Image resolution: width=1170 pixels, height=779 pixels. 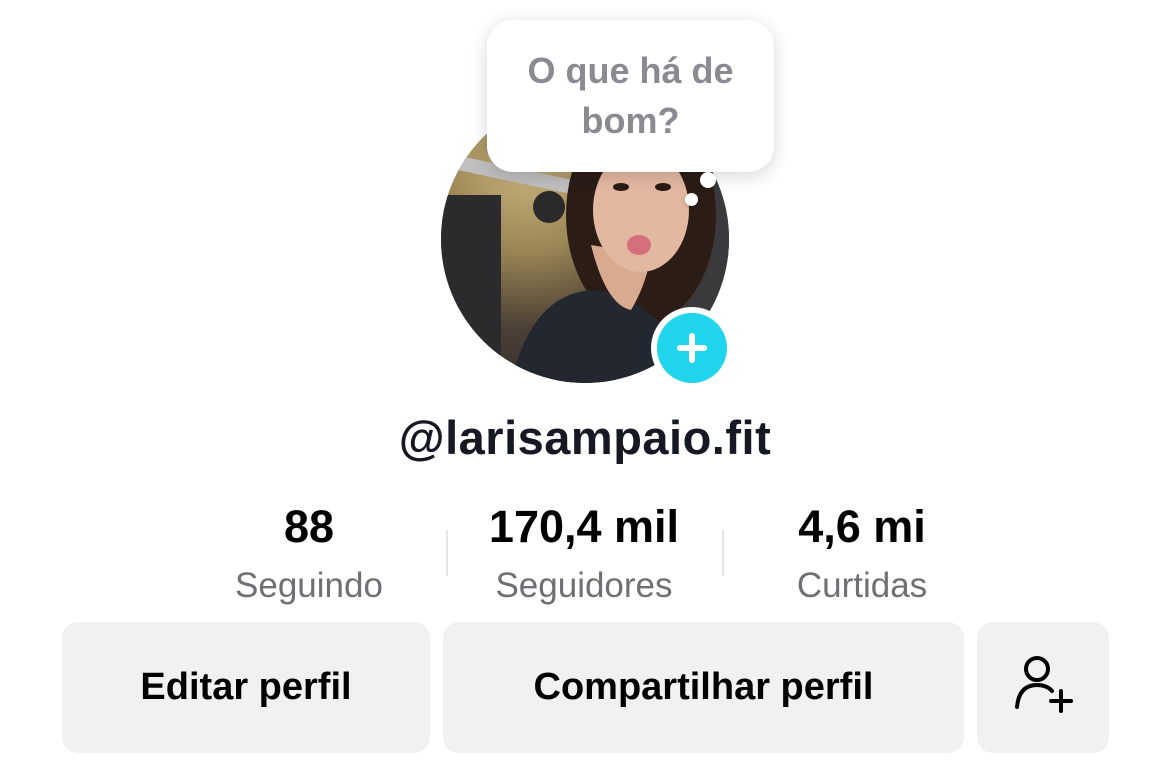 I want to click on plus-icon, so click(x=692, y=348).